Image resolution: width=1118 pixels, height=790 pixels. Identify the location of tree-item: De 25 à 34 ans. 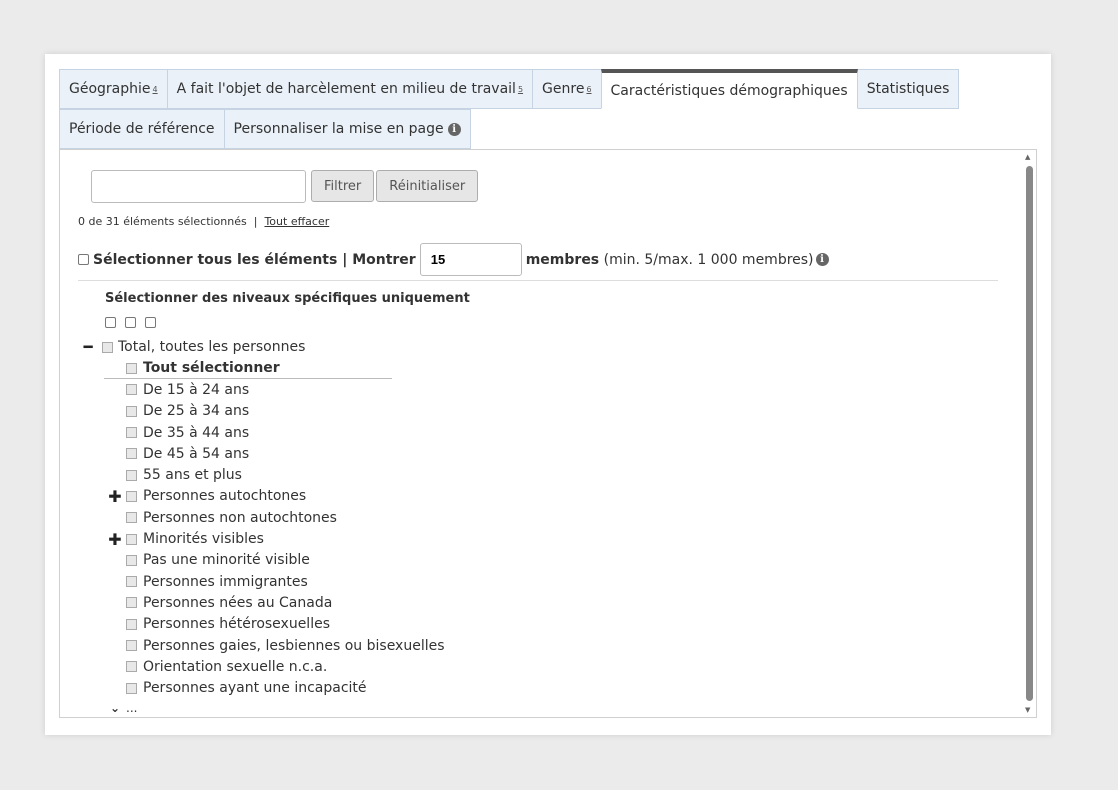
(274, 411).